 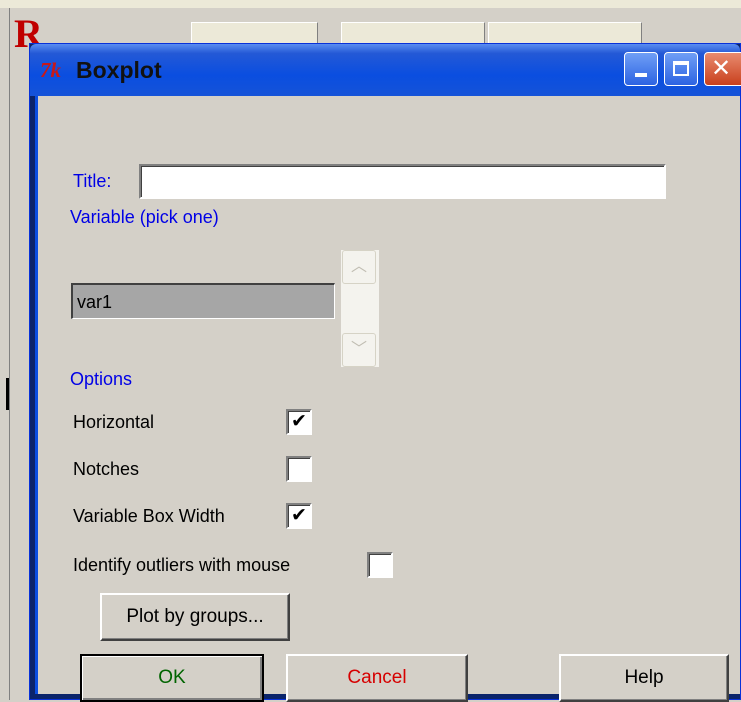 I want to click on identify-outliers-label: Identify outliers with mouse, so click(x=182, y=565).